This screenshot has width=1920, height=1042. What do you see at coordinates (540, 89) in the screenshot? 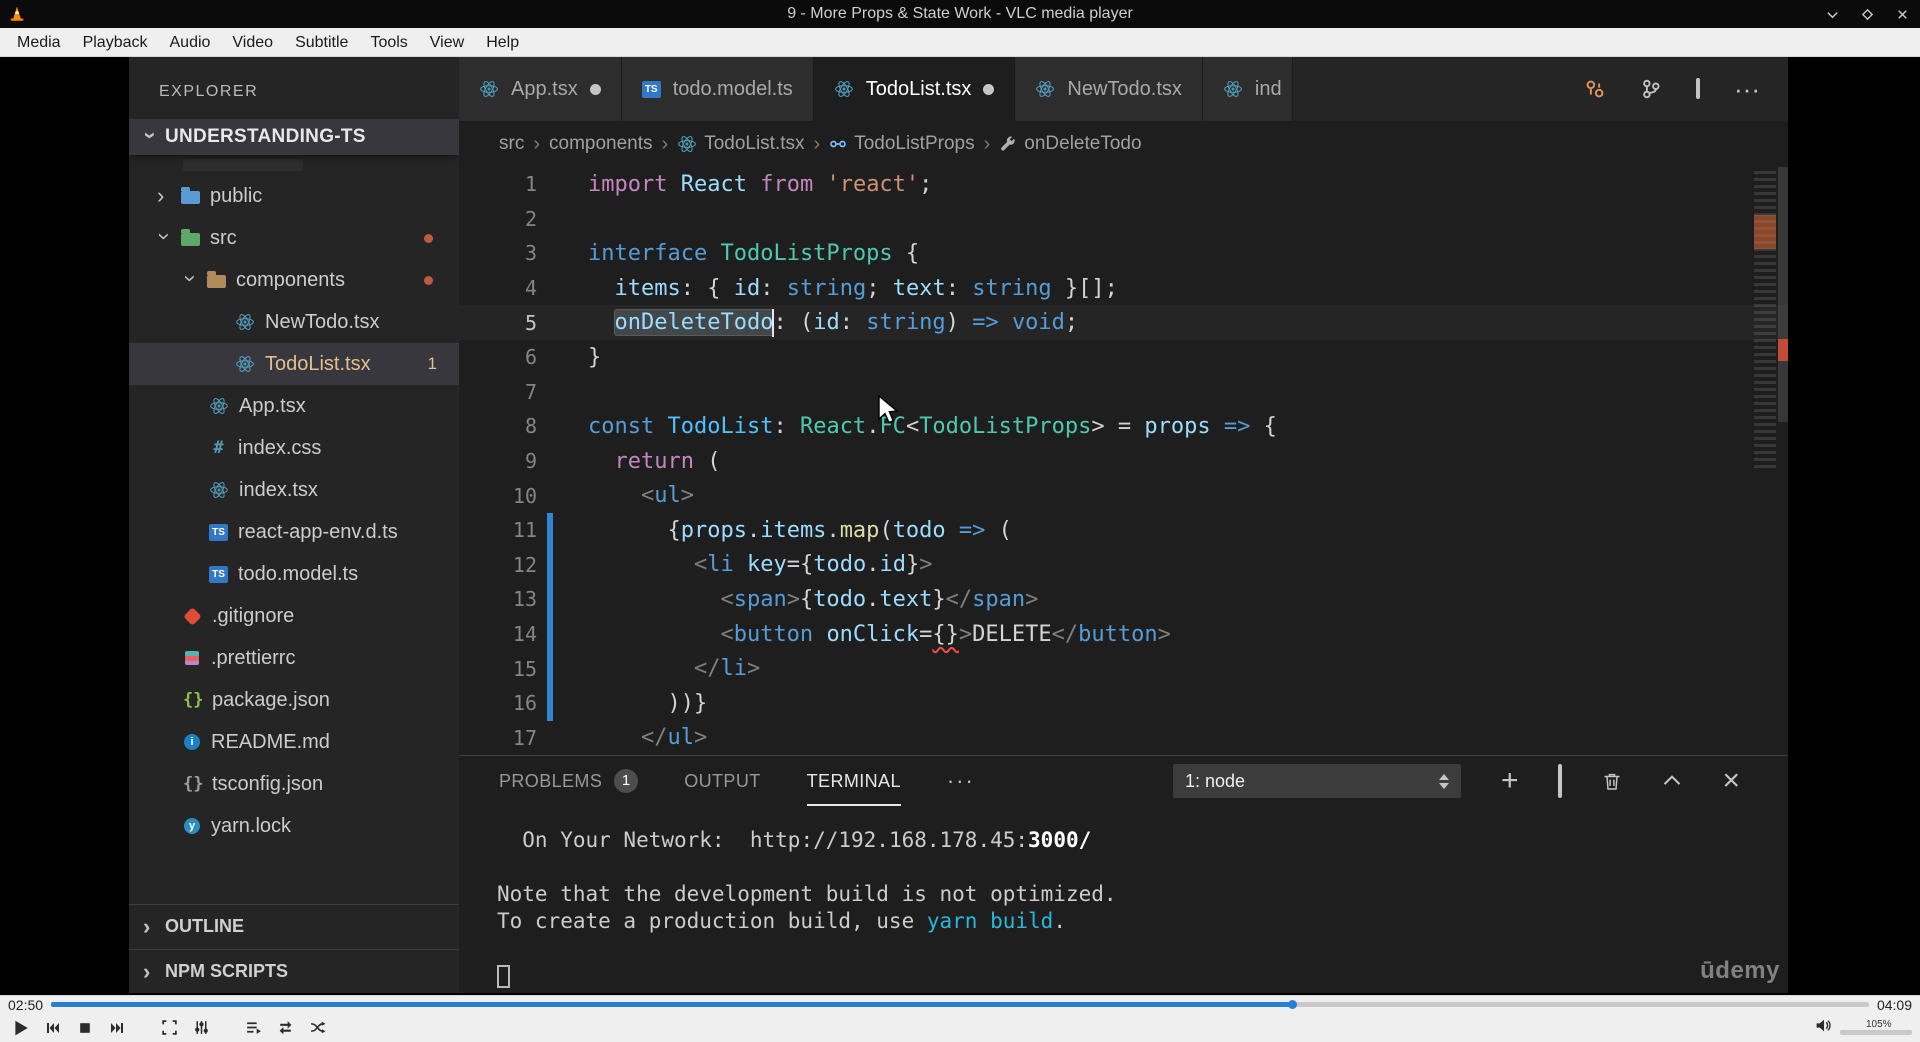
I see `tab-app-tsx: App.tsx` at bounding box center [540, 89].